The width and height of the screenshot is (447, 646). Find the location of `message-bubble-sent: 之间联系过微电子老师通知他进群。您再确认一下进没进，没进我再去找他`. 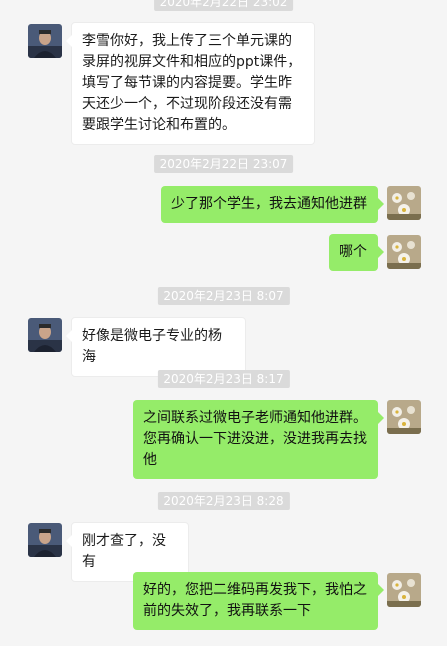

message-bubble-sent: 之间联系过微电子老师通知他进群。您再确认一下进没进，没进我再去找他 is located at coordinates (258, 439).